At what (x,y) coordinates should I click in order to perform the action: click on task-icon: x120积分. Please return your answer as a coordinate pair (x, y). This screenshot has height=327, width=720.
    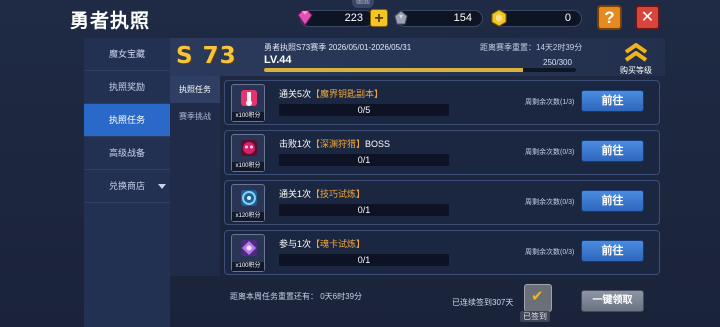
    Looking at the image, I should click on (248, 203).